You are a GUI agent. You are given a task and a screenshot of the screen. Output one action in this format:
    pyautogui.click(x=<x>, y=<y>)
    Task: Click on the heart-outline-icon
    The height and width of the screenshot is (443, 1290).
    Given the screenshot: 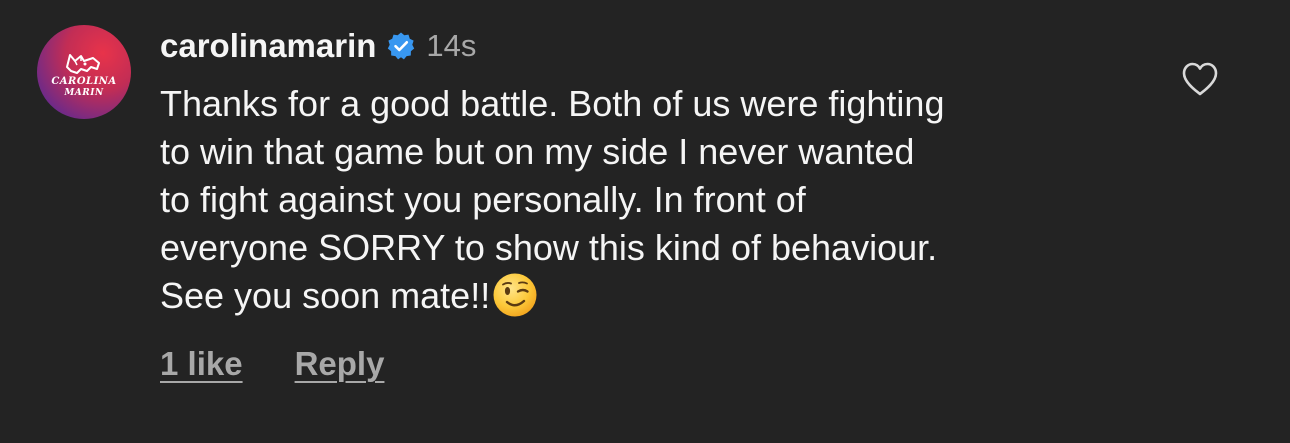 What is the action you would take?
    pyautogui.click(x=1200, y=79)
    